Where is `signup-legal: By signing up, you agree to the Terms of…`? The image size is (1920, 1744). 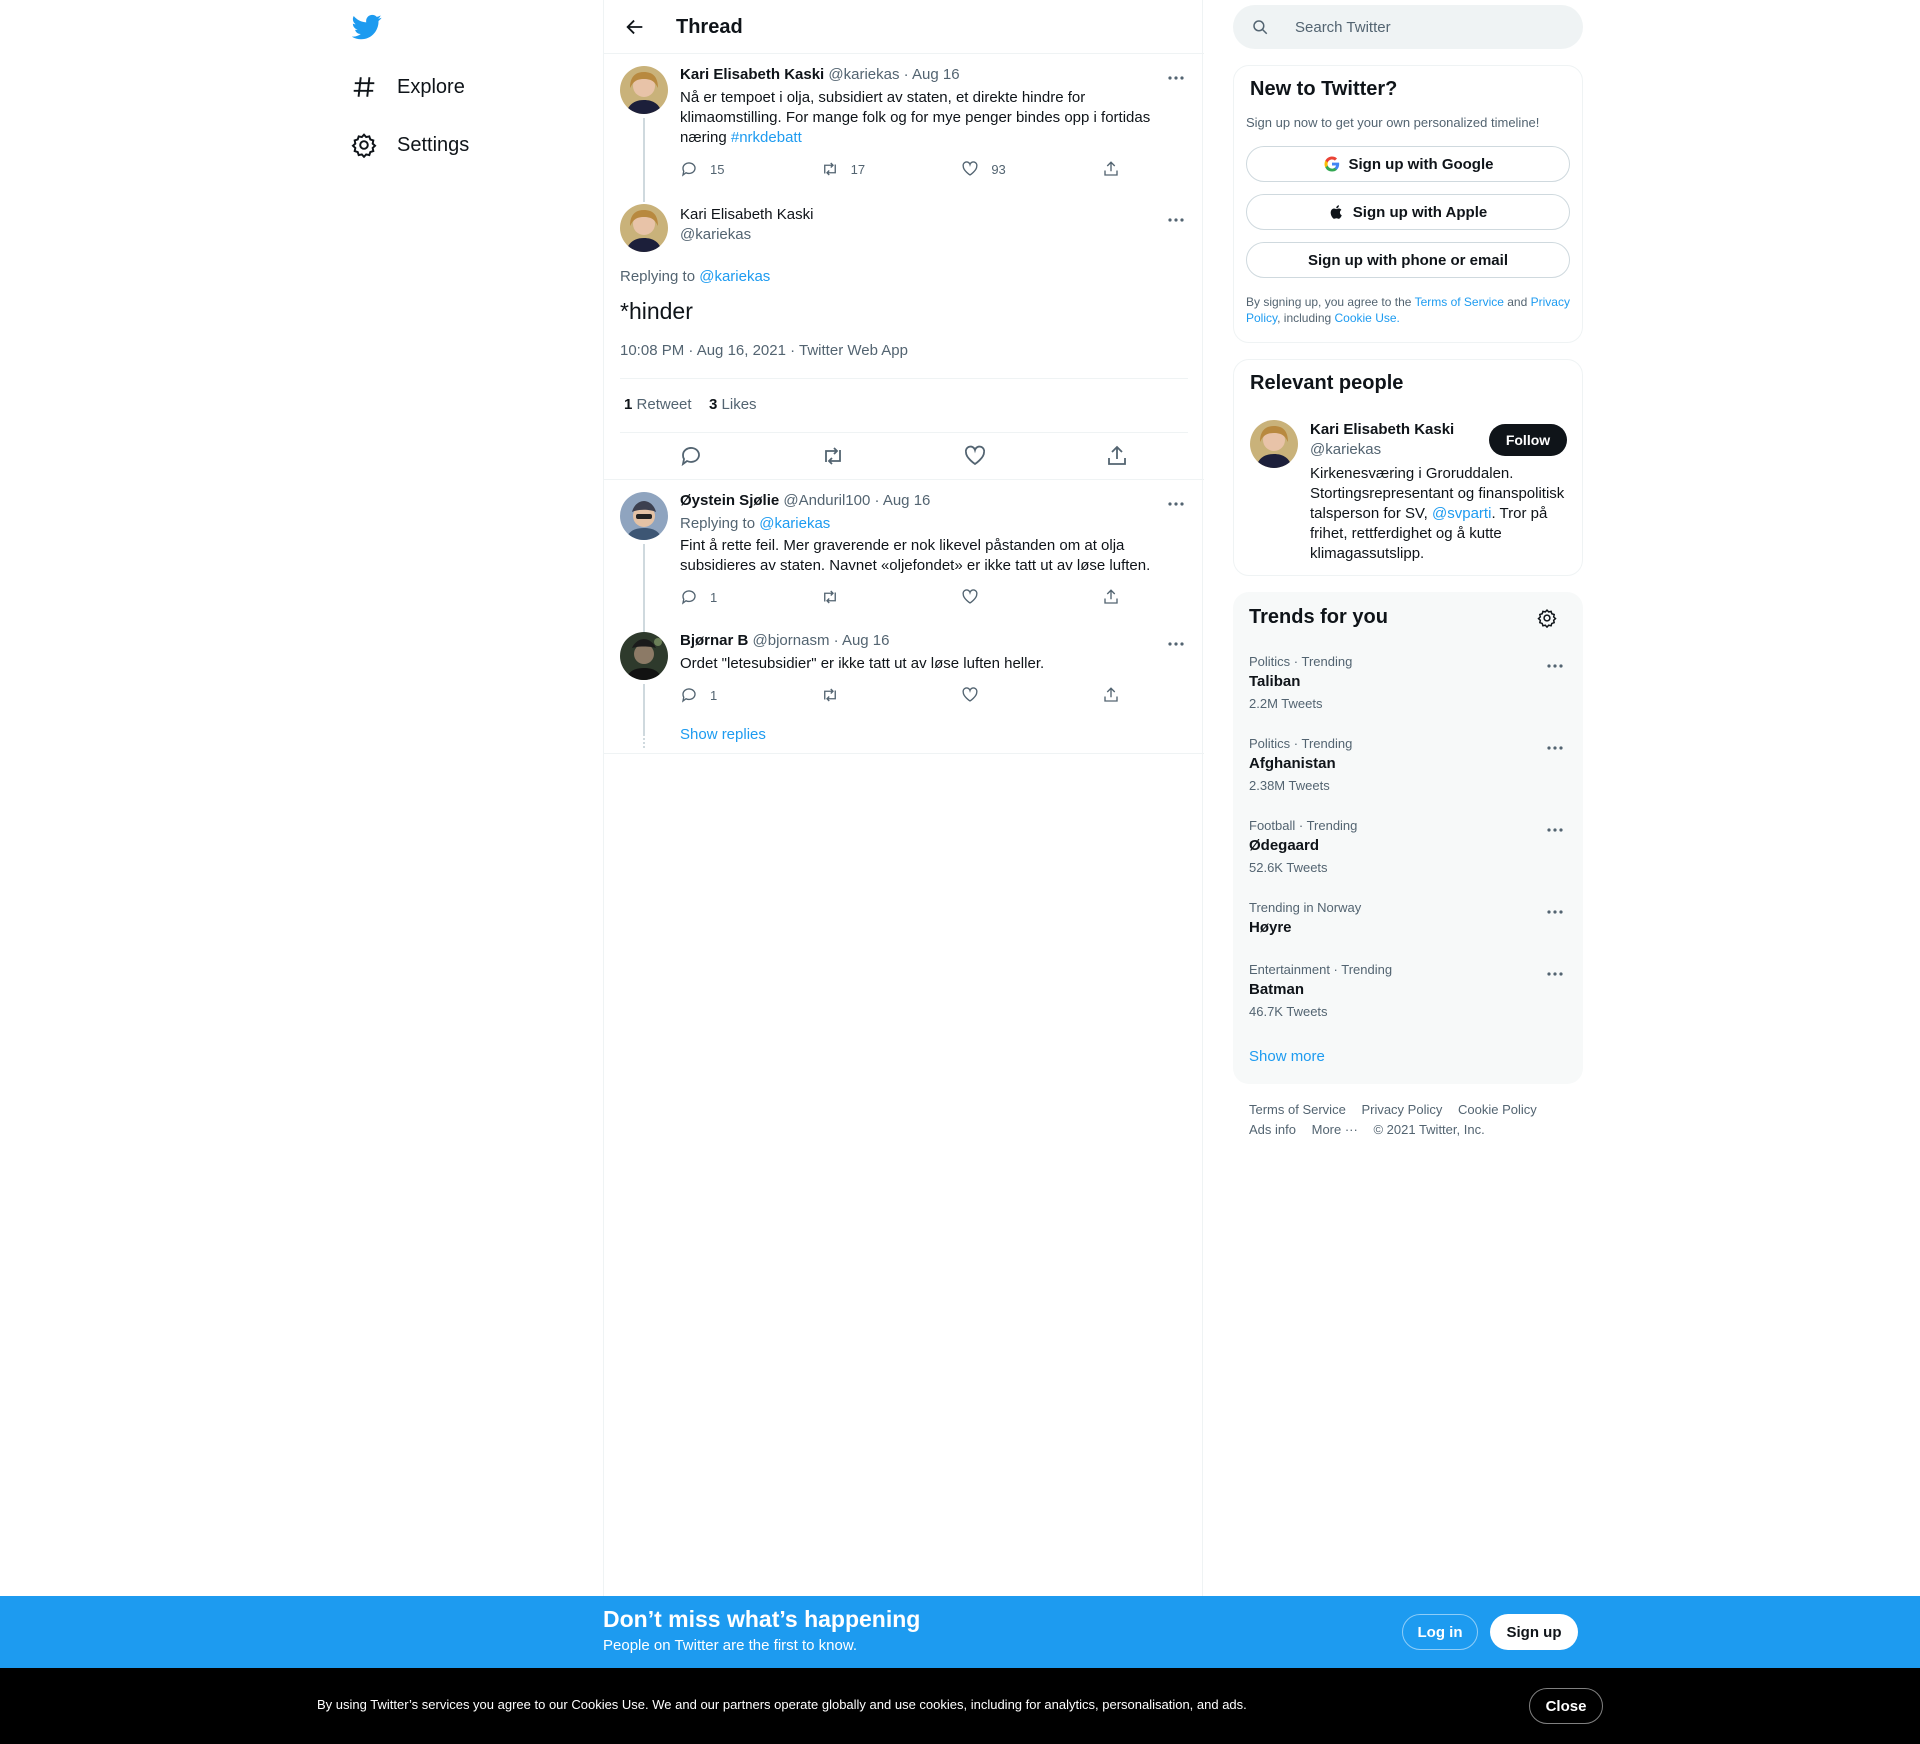 signup-legal: By signing up, you agree to the Terms of… is located at coordinates (1408, 310).